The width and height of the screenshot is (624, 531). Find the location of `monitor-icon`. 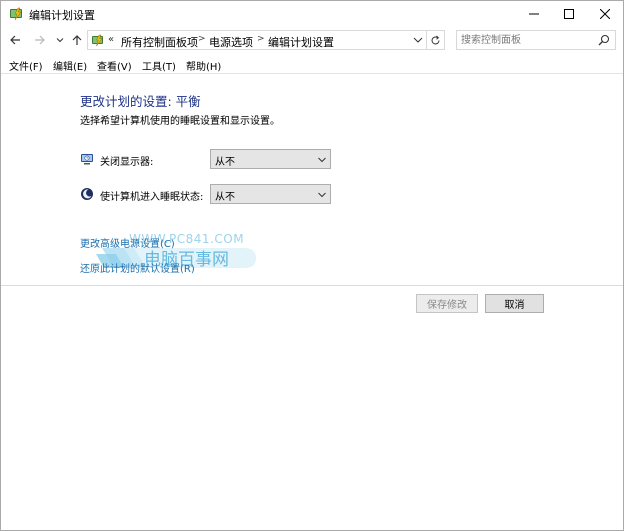

monitor-icon is located at coordinates (87, 159).